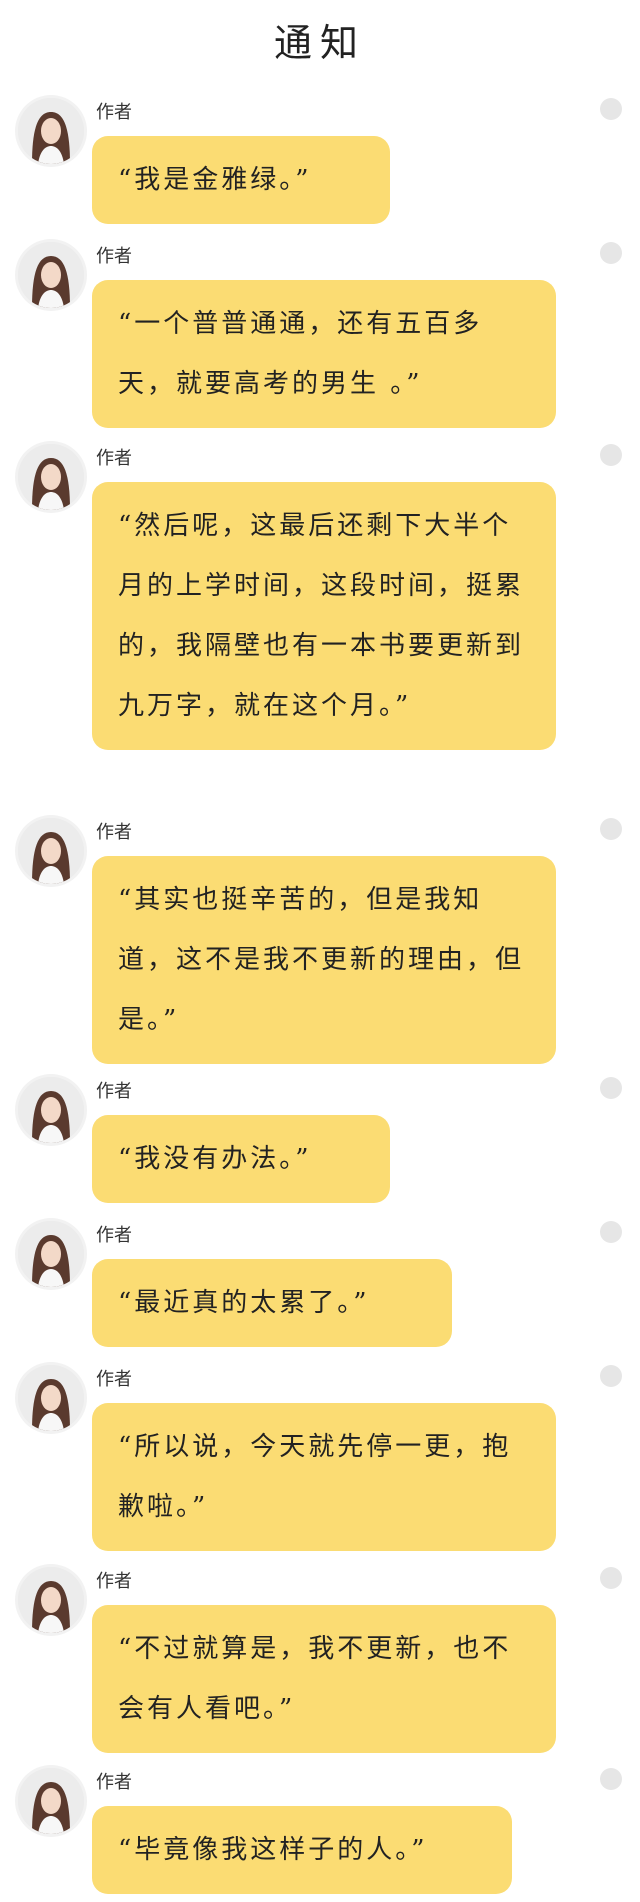  What do you see at coordinates (324, 1477) in the screenshot?
I see `message-bubble: “所以说，今天就先停一更，抱歉啦。”` at bounding box center [324, 1477].